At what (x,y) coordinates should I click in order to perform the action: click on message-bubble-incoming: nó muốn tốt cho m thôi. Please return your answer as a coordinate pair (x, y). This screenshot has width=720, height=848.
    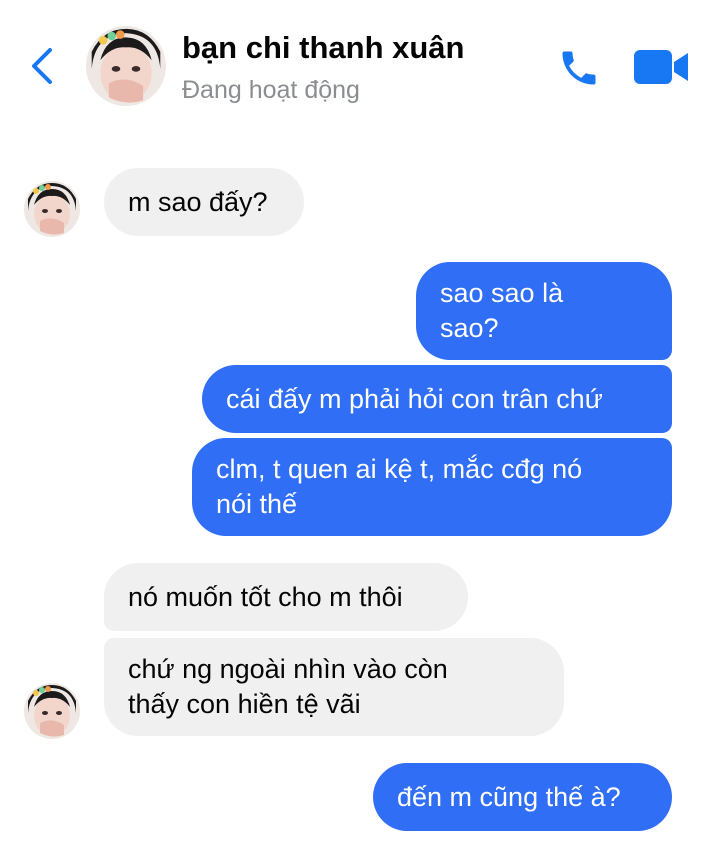
    Looking at the image, I should click on (286, 597).